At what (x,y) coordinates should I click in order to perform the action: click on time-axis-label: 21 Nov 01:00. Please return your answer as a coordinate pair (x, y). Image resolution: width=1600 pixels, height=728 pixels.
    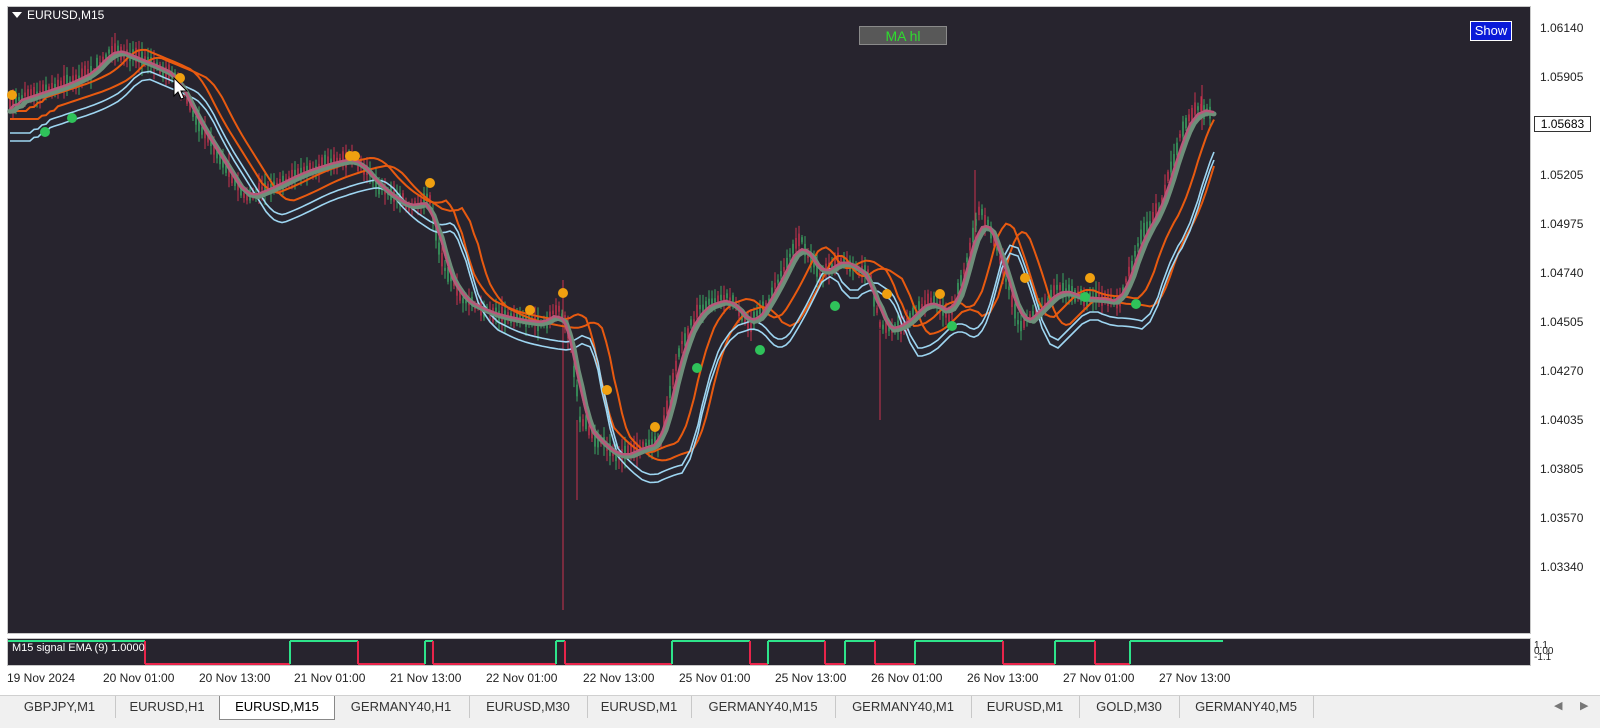
    Looking at the image, I should click on (330, 678).